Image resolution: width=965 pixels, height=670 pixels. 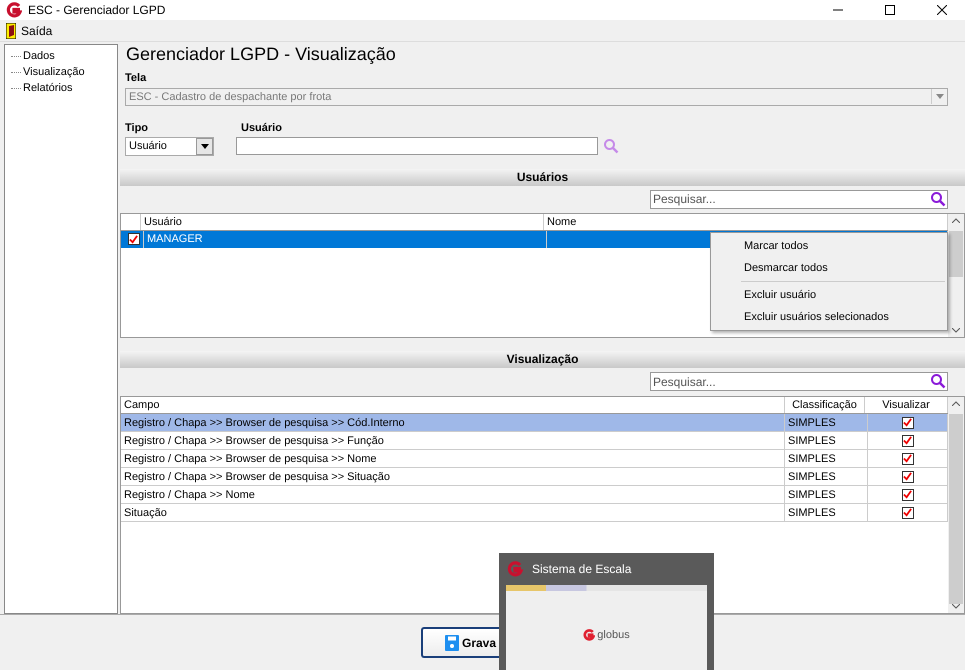 I want to click on brand-text: globus, so click(x=613, y=634).